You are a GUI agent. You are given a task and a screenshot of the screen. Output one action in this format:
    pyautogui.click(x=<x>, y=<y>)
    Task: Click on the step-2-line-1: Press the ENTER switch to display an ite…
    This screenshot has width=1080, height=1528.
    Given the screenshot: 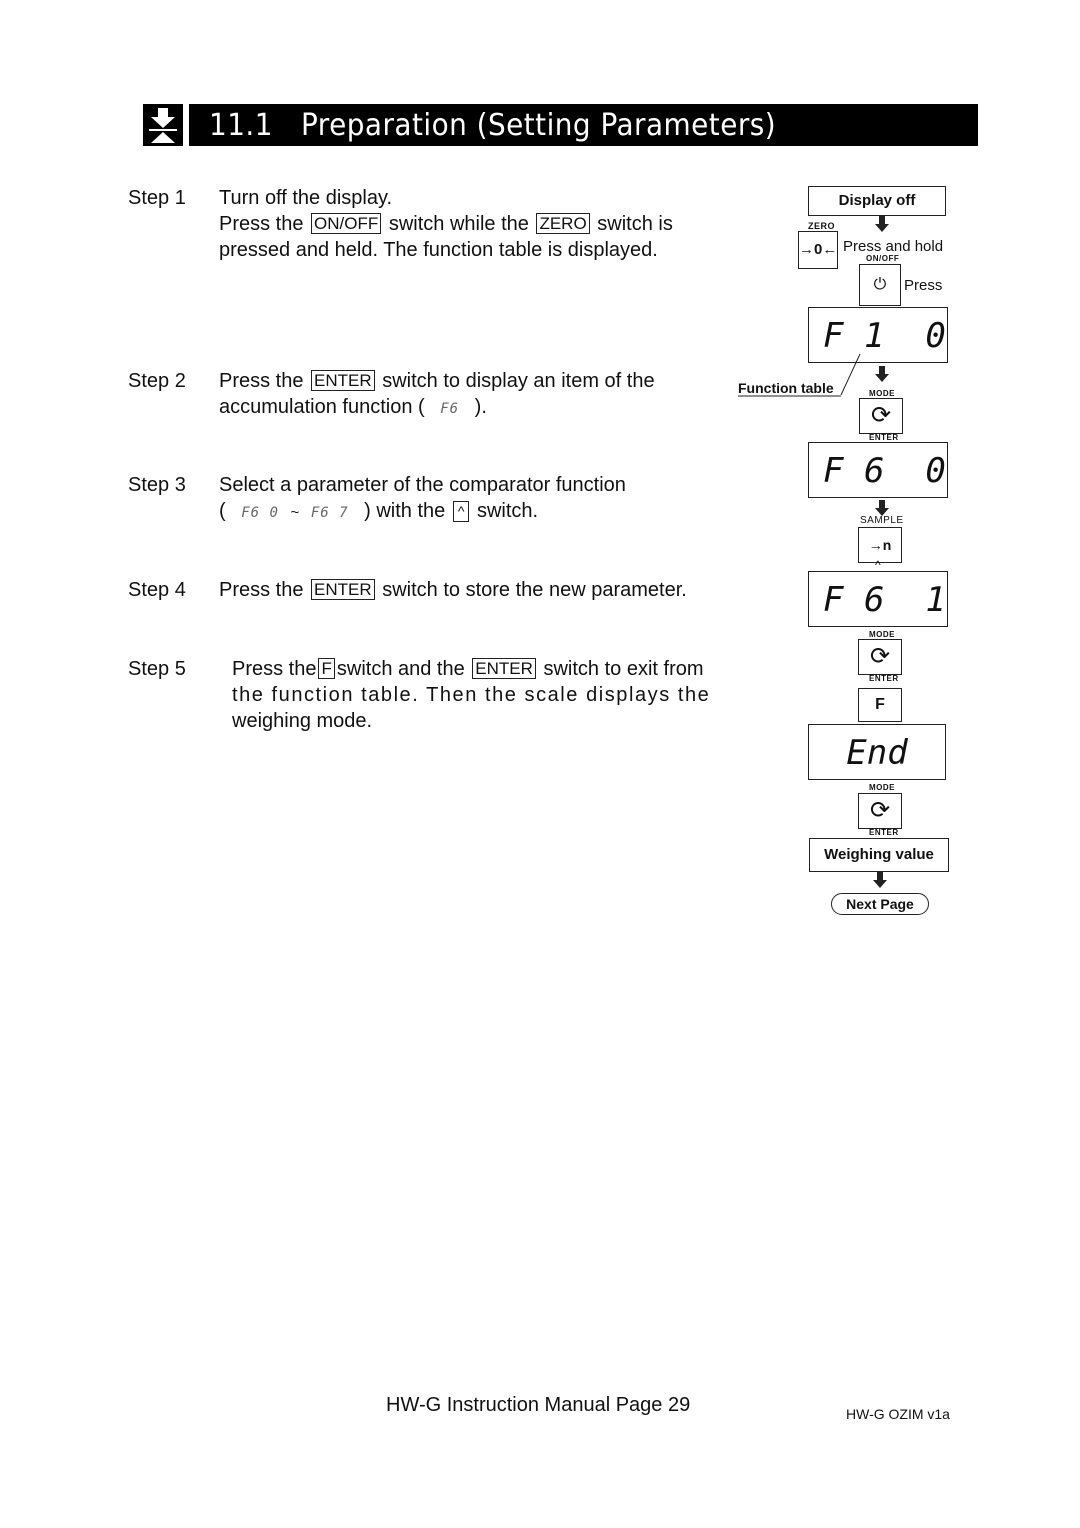 What is the action you would take?
    pyautogui.click(x=437, y=381)
    